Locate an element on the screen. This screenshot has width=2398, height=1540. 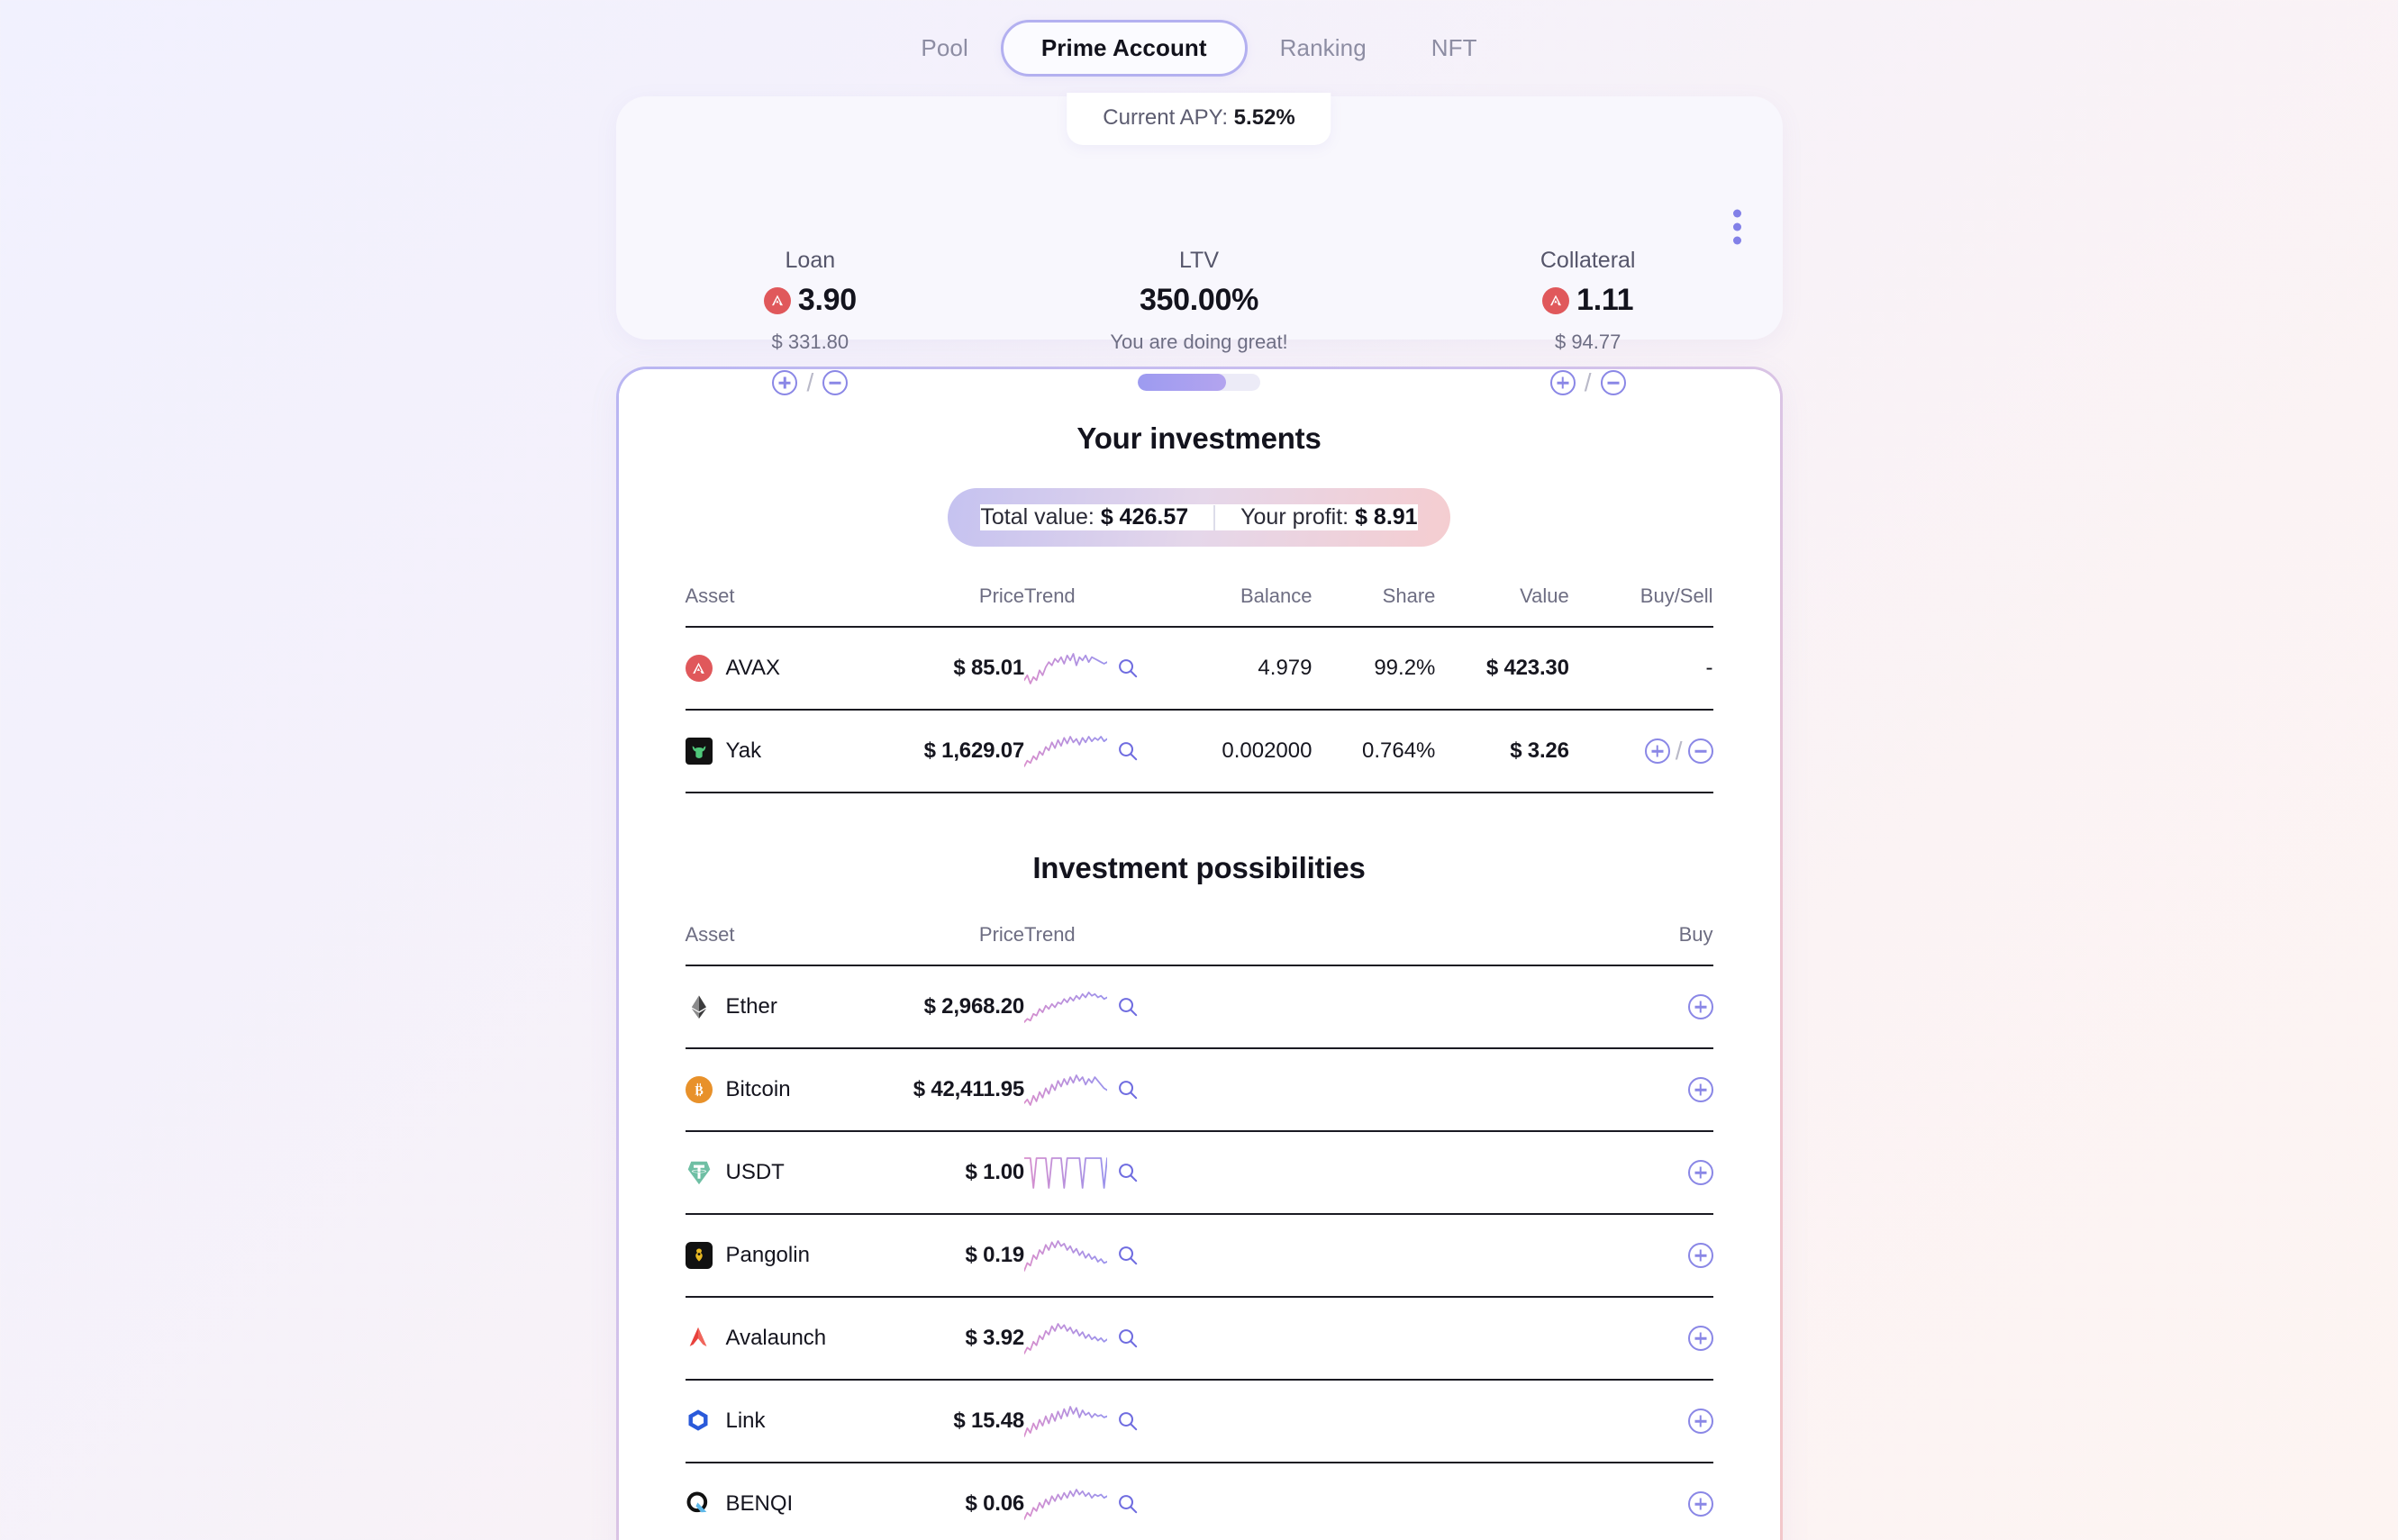
col-asset: Asset is located at coordinates (710, 595).